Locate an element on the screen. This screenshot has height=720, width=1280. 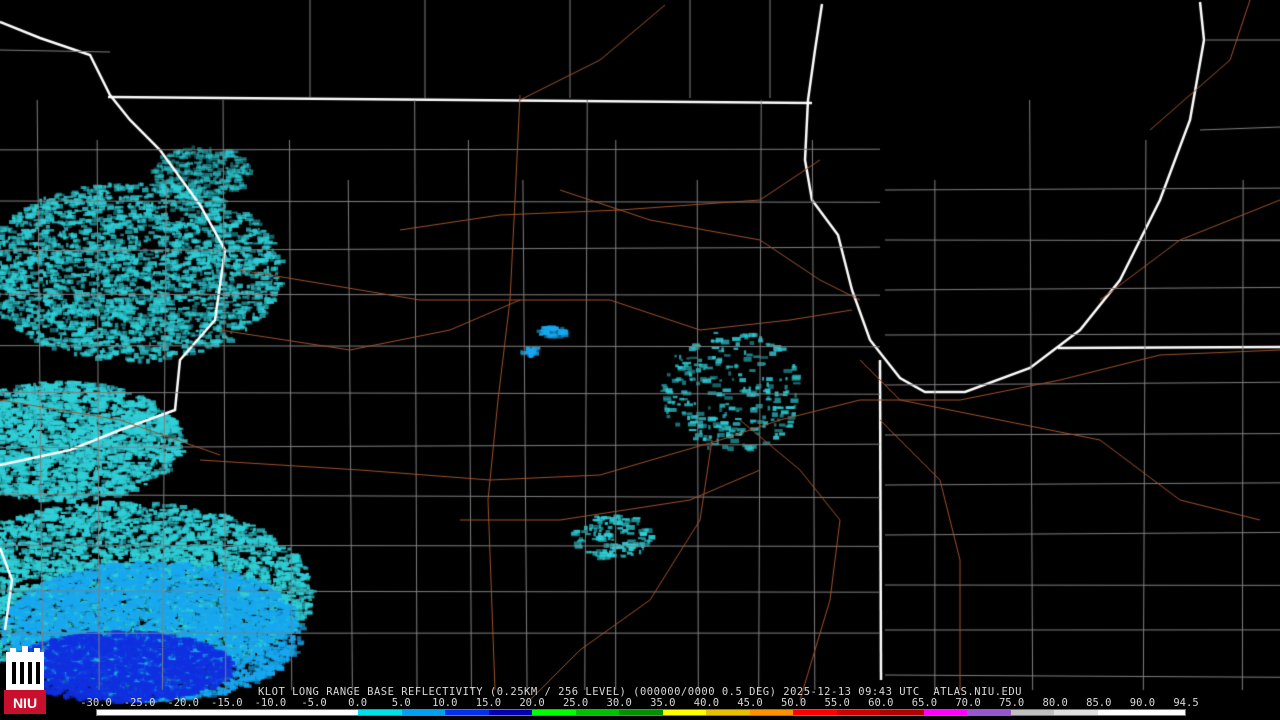
colorbar-tick: -20.0 is located at coordinates (183, 703).